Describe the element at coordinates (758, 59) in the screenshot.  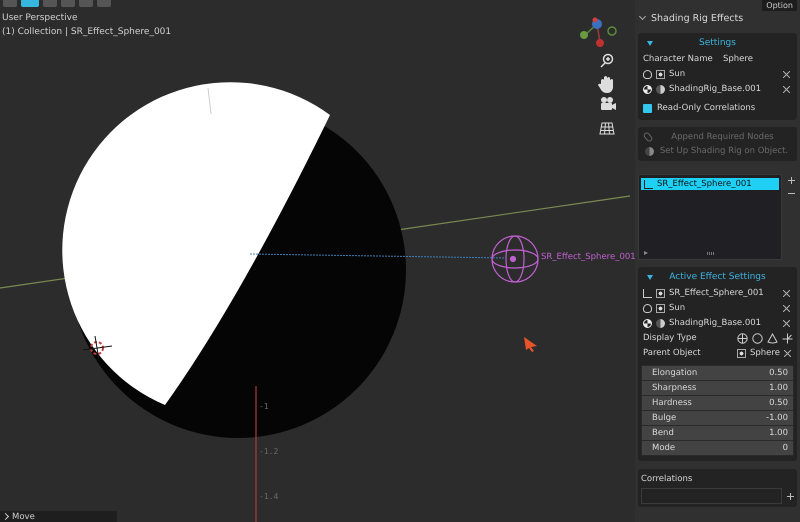
I see `character-name-field: Sphere` at that location.